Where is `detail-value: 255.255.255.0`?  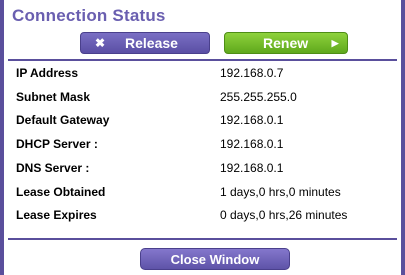
detail-value: 255.255.255.0 is located at coordinates (258, 97).